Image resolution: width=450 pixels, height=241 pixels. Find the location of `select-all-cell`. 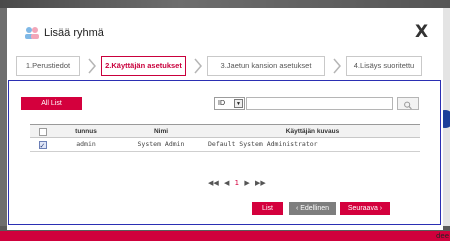

select-all-cell is located at coordinates (42, 132).